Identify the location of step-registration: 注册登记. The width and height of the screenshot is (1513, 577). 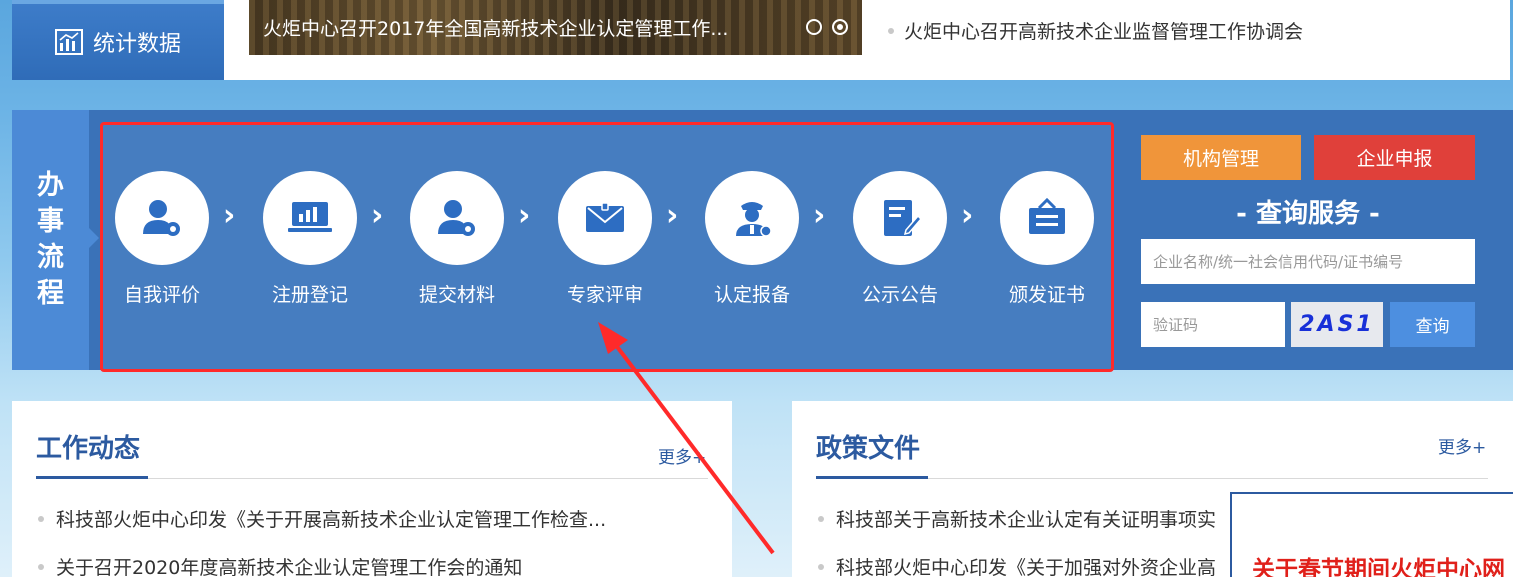
(310, 239).